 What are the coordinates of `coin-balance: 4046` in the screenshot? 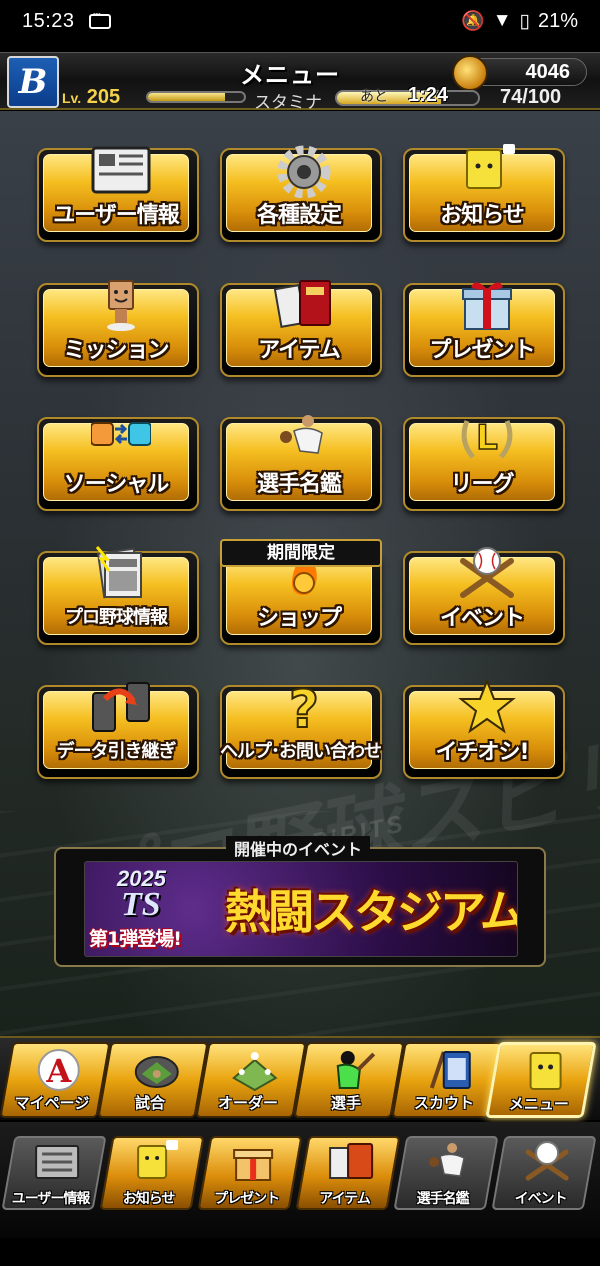 It's located at (519, 73).